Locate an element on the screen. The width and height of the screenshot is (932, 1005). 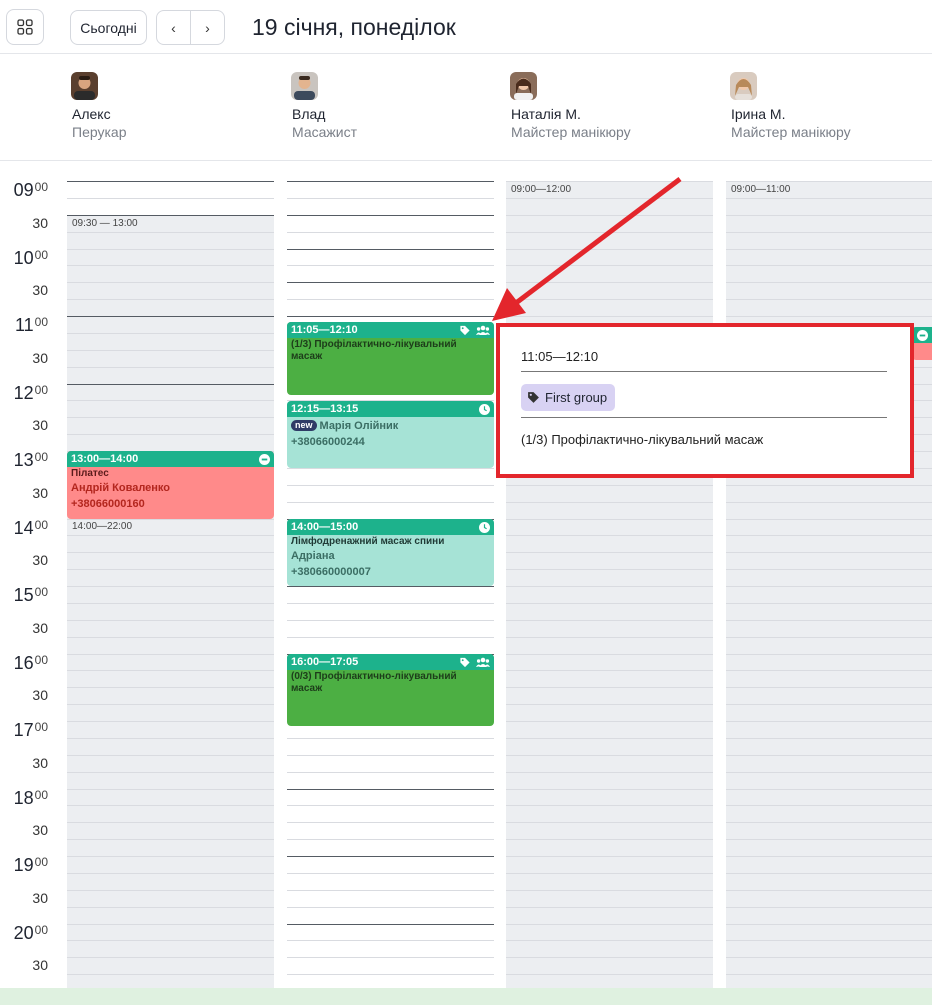
prev-day-button: ‹ is located at coordinates (174, 27).